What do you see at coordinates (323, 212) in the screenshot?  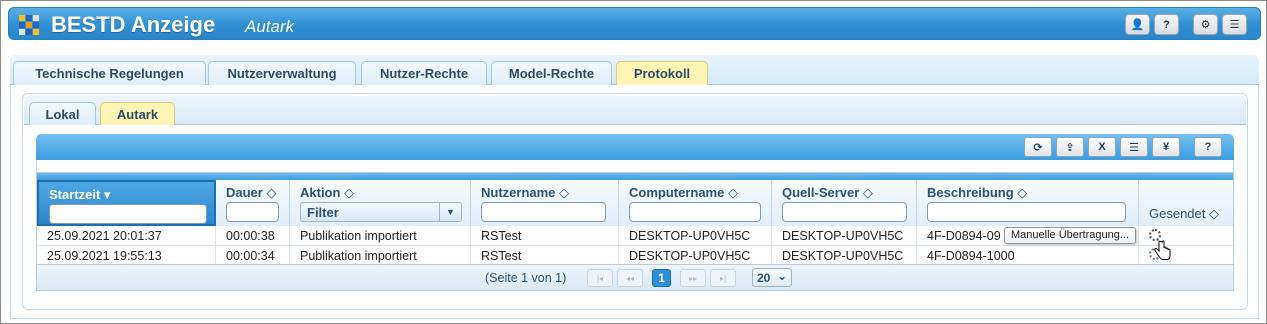 I see `filter-aktion-value: Filter` at bounding box center [323, 212].